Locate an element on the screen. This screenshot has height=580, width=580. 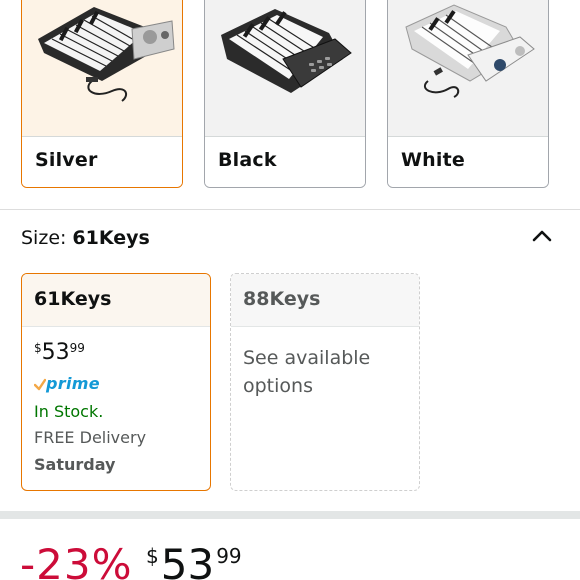
swatch-black: Black is located at coordinates (285, 94).